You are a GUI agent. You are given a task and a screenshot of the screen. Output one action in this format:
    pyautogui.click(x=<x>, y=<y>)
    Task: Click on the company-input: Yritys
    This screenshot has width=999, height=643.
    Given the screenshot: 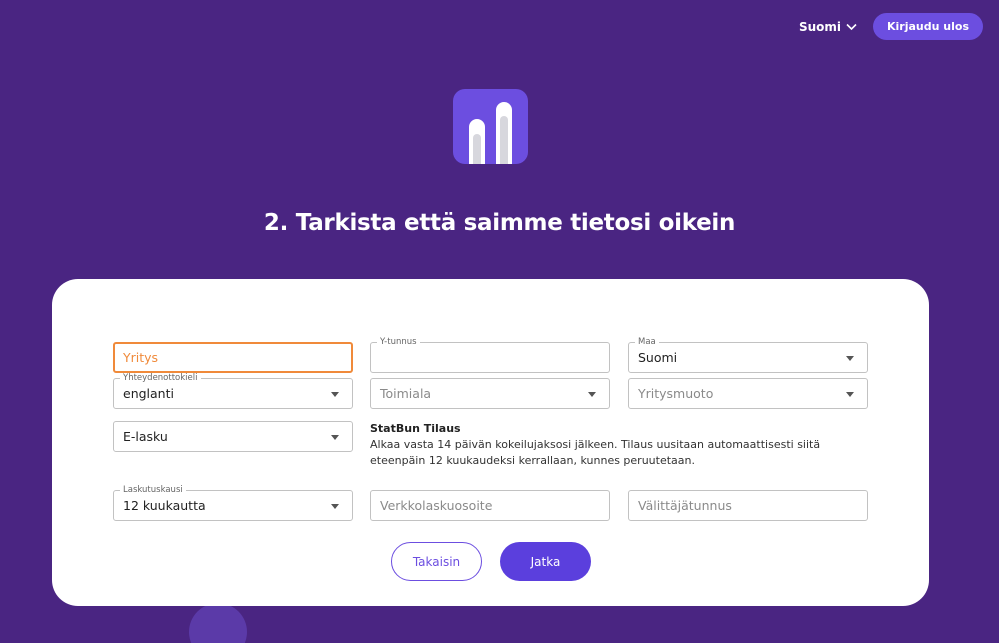 What is the action you would take?
    pyautogui.click(x=233, y=357)
    